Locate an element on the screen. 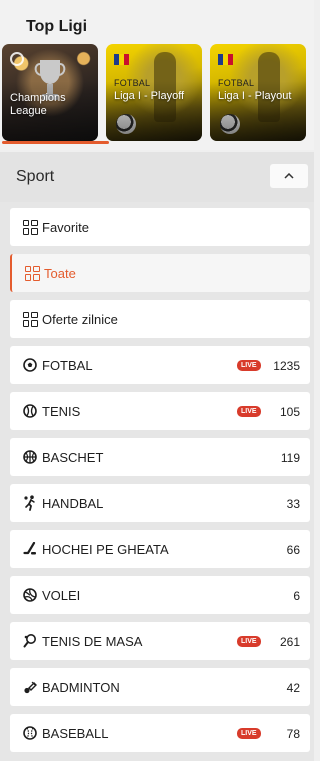  sport-title: Sport is located at coordinates (35, 176).